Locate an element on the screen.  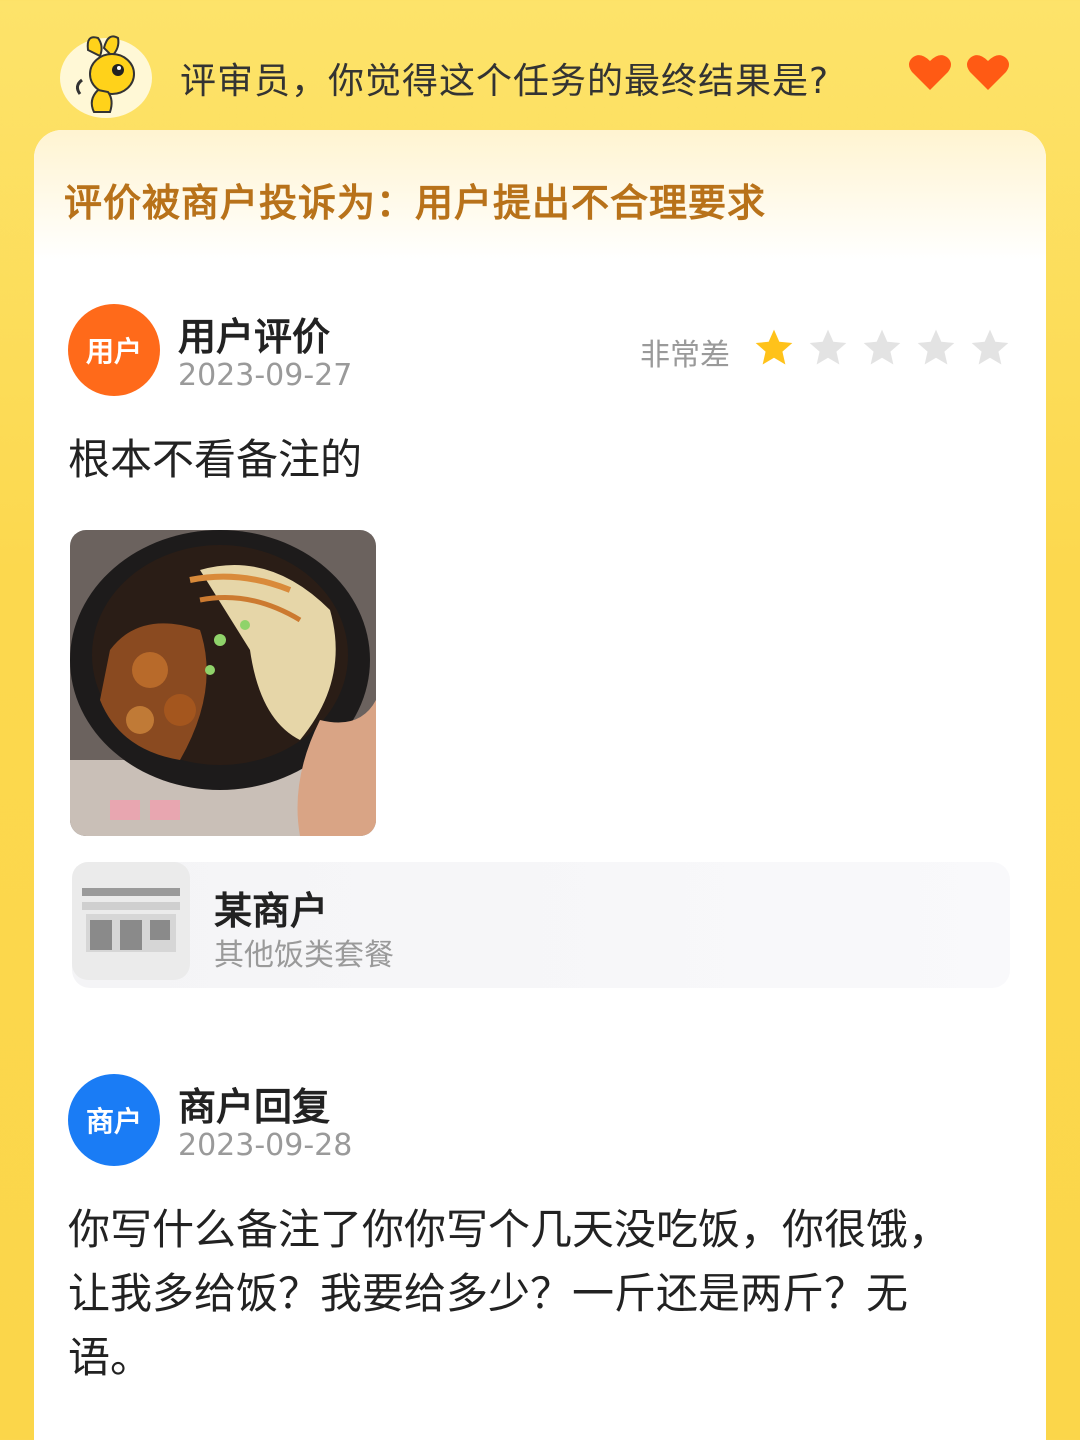
star-filled-icon is located at coordinates (774, 347).